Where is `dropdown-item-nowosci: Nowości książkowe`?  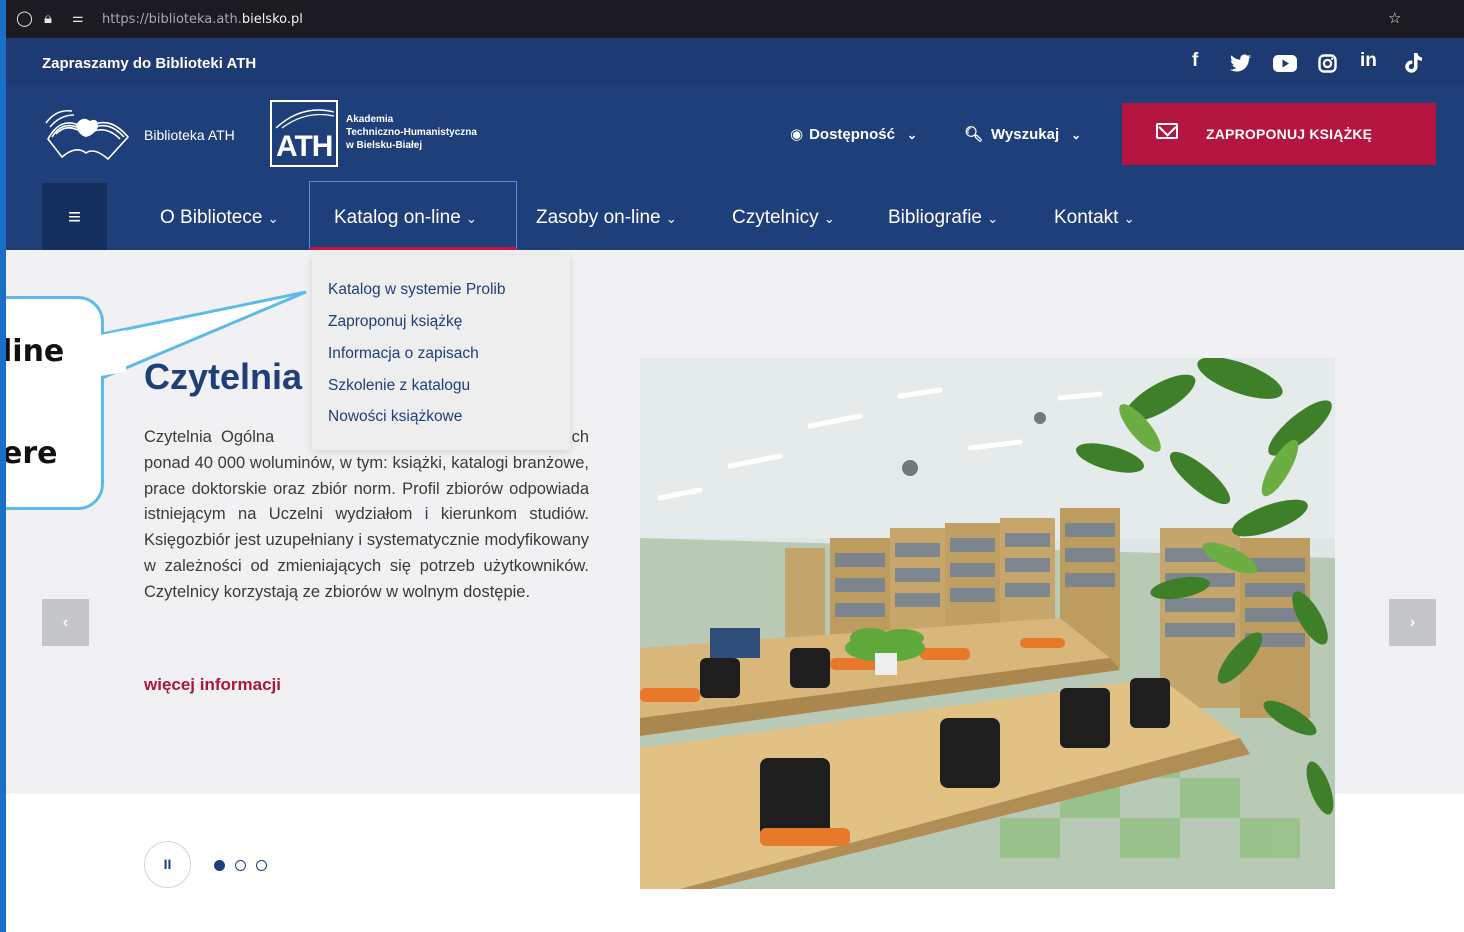 dropdown-item-nowosci: Nowości książkowe is located at coordinates (395, 417).